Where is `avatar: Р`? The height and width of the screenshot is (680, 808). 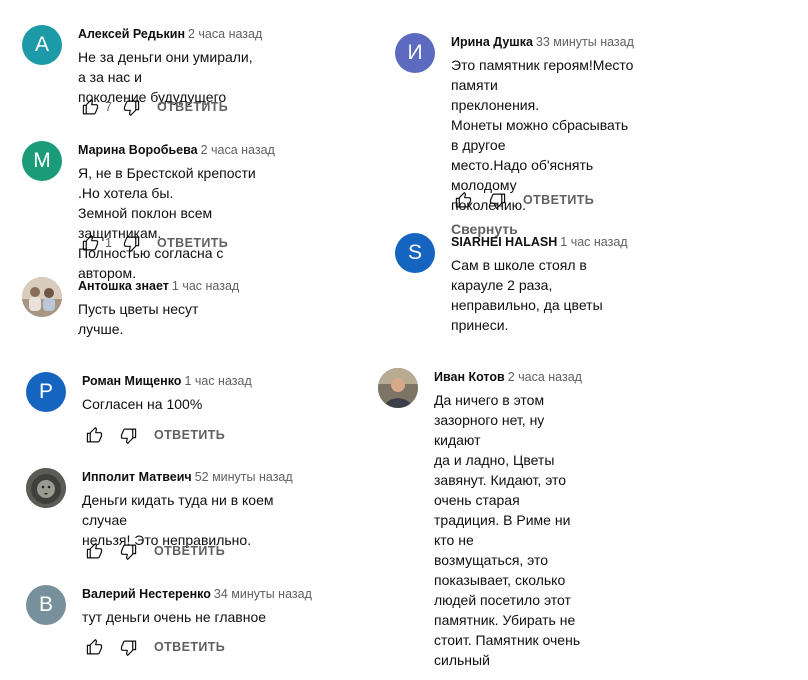
avatar: Р is located at coordinates (46, 392).